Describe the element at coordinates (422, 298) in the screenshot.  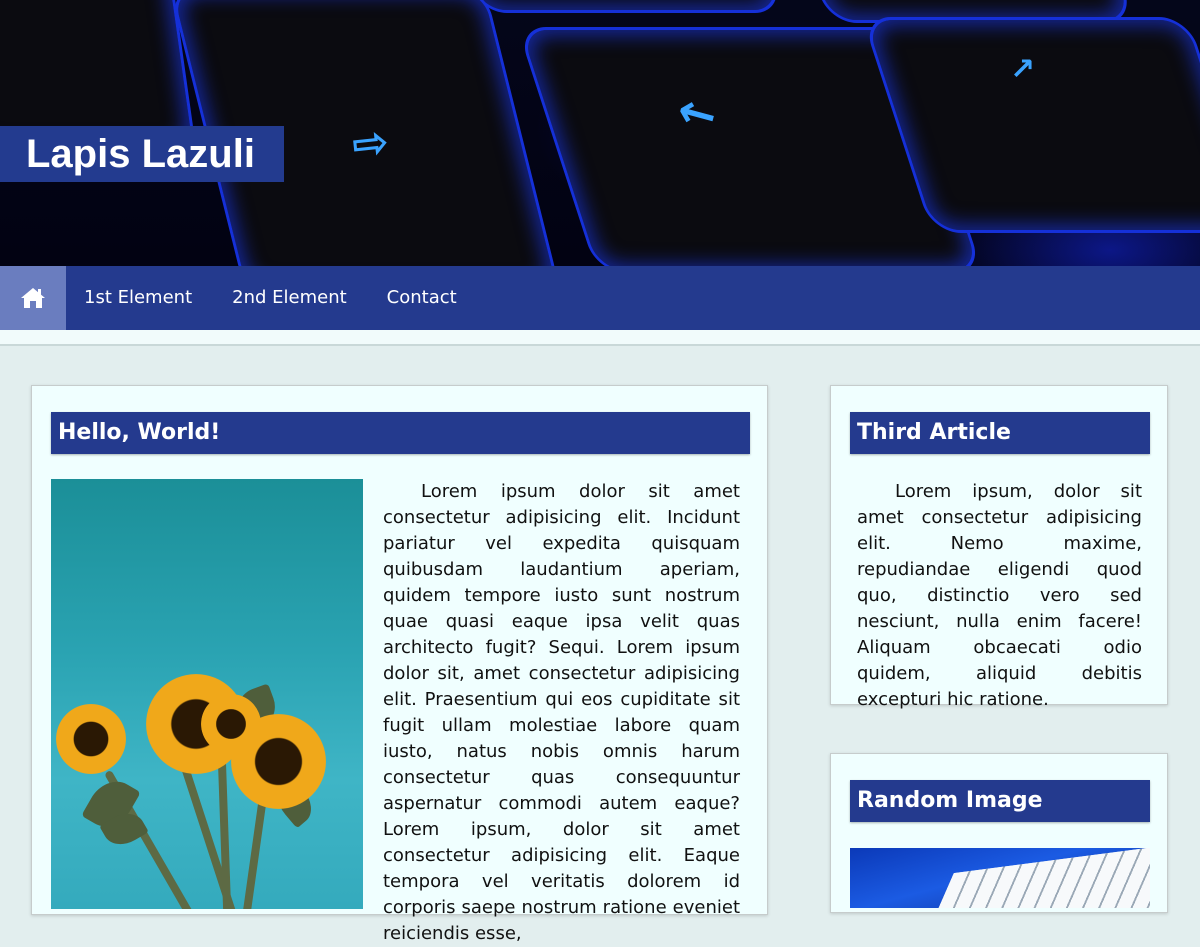
I see `nav-item-contact: Contact` at that location.